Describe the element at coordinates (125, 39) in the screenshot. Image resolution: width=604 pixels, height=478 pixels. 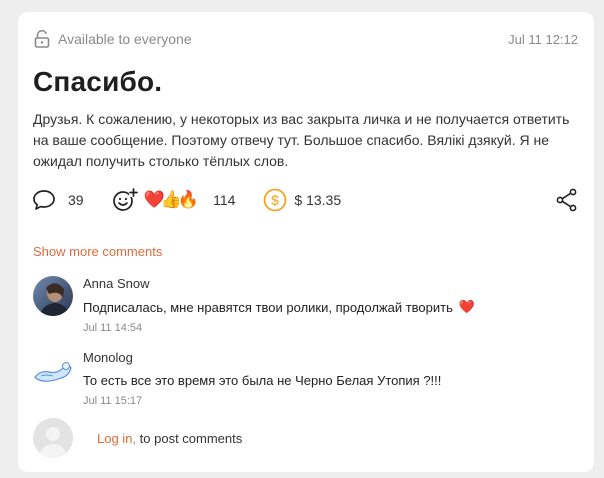
I see `visibility-label: Available to everyone` at that location.